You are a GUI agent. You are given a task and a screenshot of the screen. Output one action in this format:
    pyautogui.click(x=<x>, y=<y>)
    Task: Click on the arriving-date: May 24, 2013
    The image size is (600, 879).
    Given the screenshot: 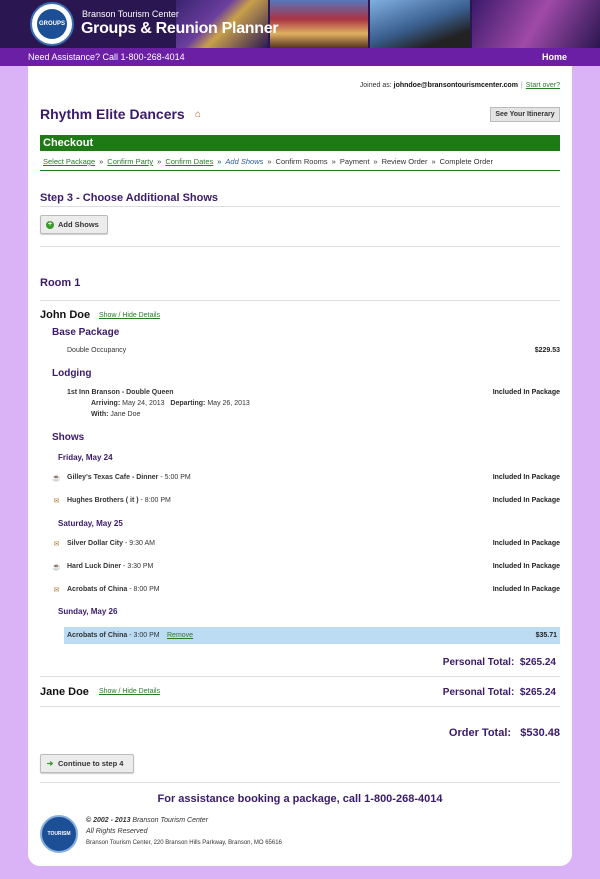 What is the action you would take?
    pyautogui.click(x=143, y=403)
    